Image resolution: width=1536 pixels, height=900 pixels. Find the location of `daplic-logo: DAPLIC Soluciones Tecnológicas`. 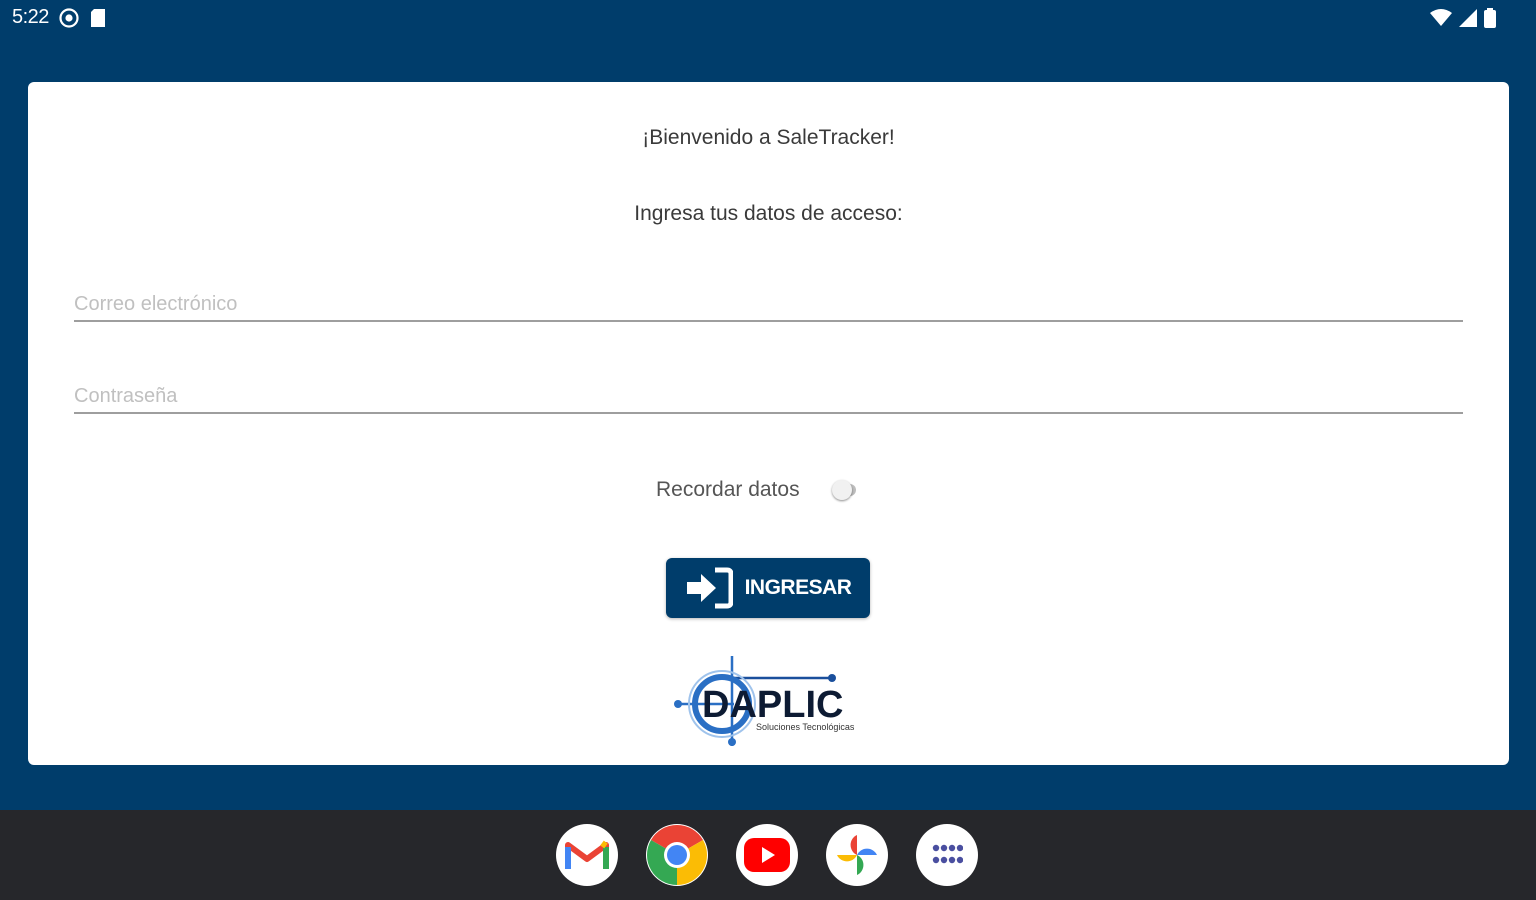

daplic-logo: DAPLIC Soluciones Tecnológicas is located at coordinates (774, 701).